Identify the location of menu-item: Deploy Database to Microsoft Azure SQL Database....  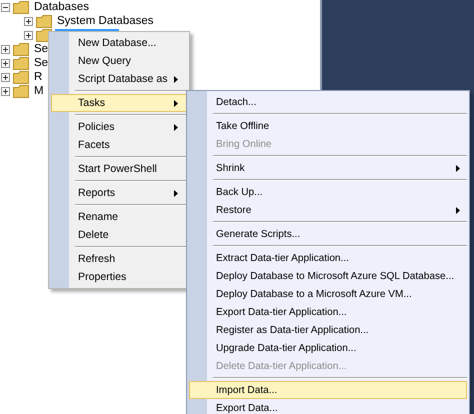
(328, 276).